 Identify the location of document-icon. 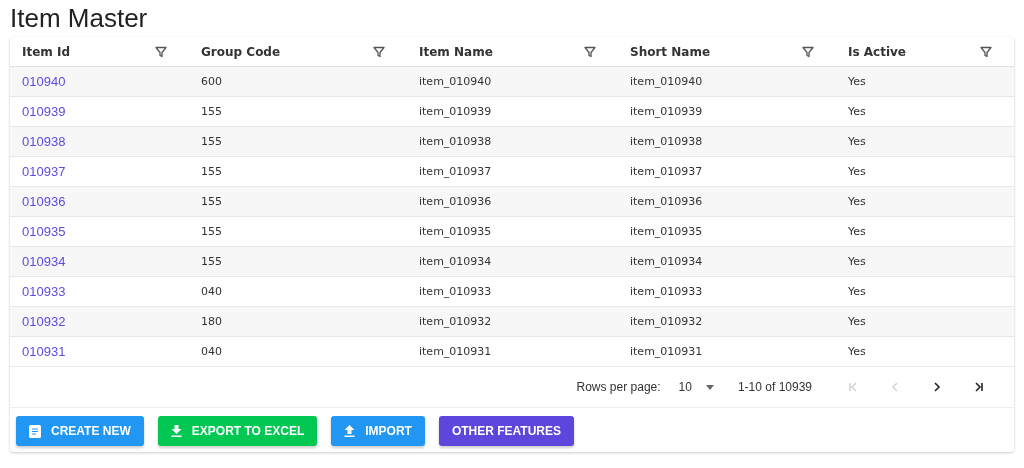
(35, 431).